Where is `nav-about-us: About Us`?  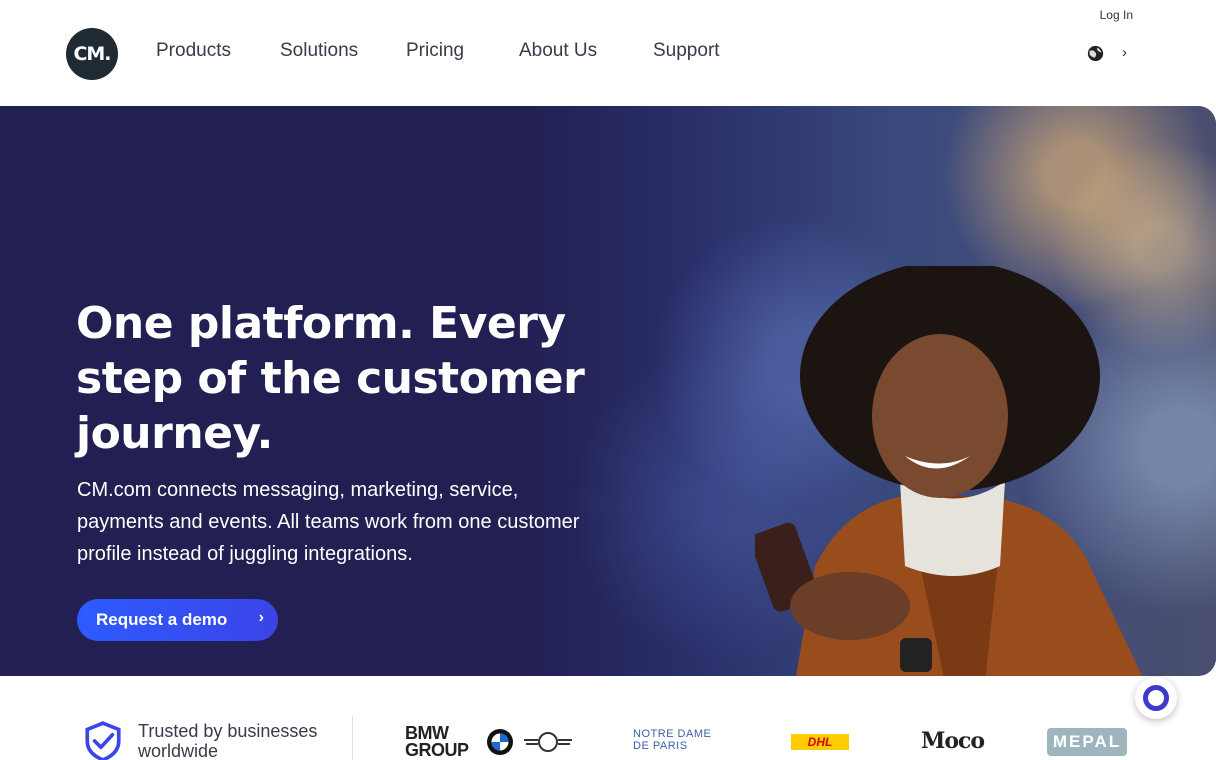
nav-about-us: About Us is located at coordinates (558, 51).